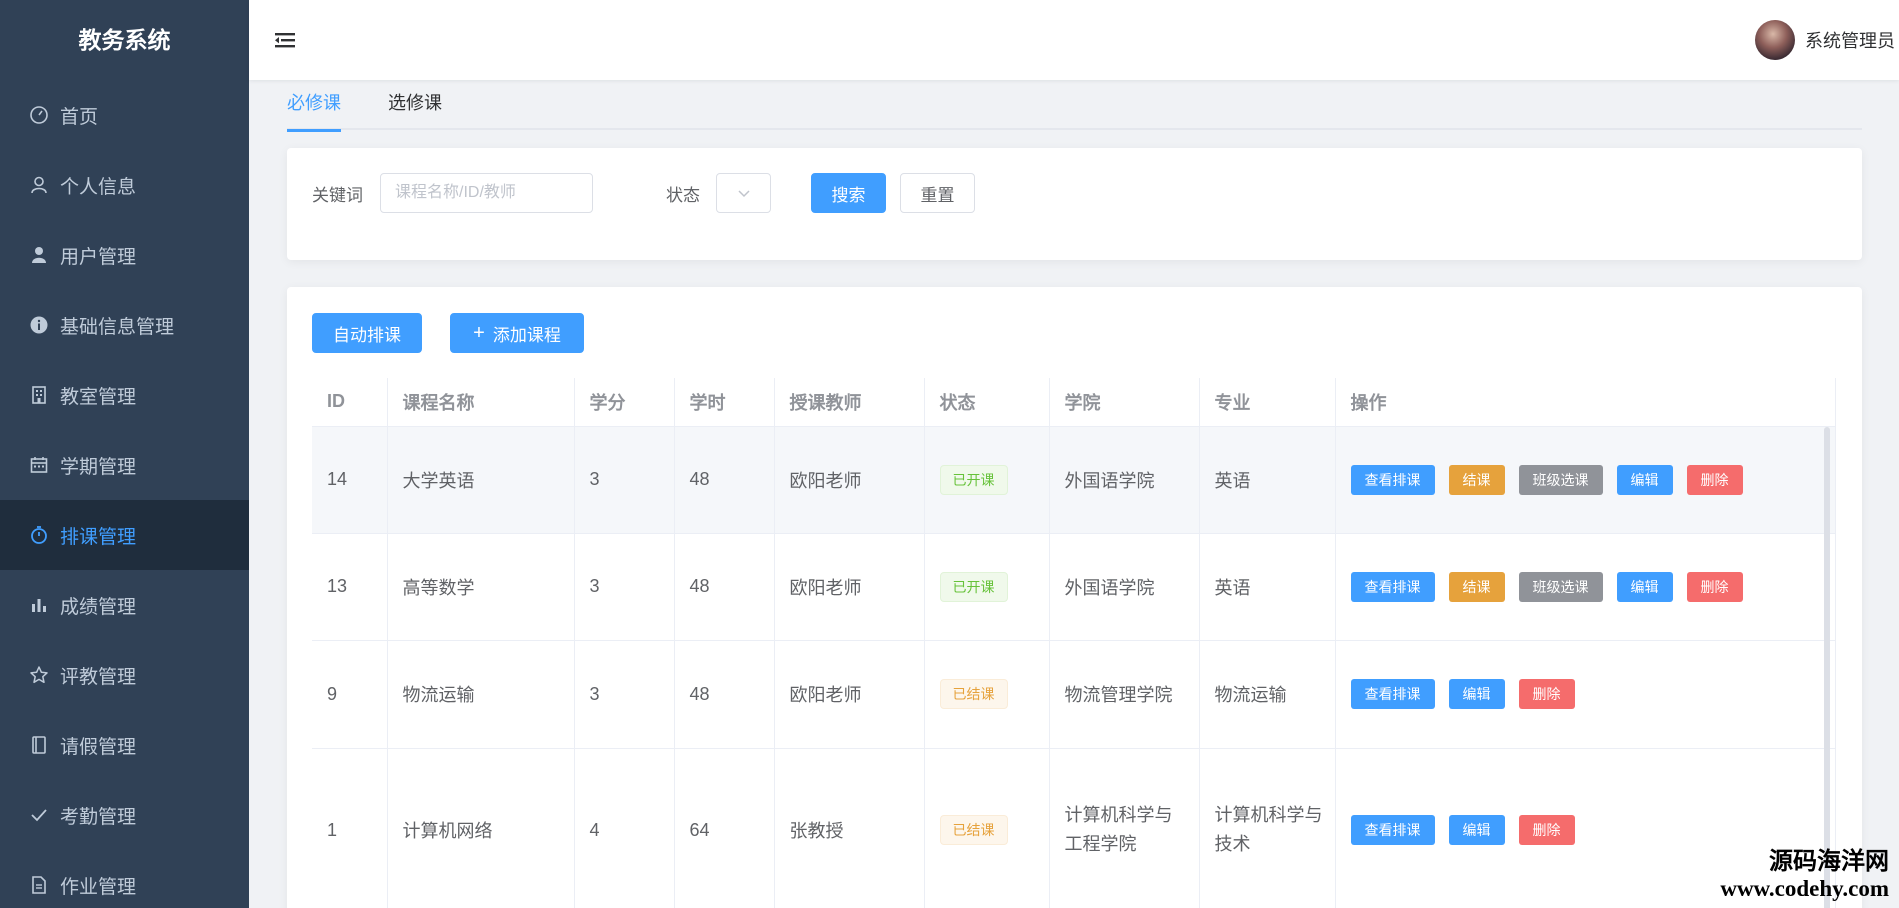 The height and width of the screenshot is (908, 1899). Describe the element at coordinates (124, 535) in the screenshot. I see `sidebar-item-scheduling: 排课管理` at that location.